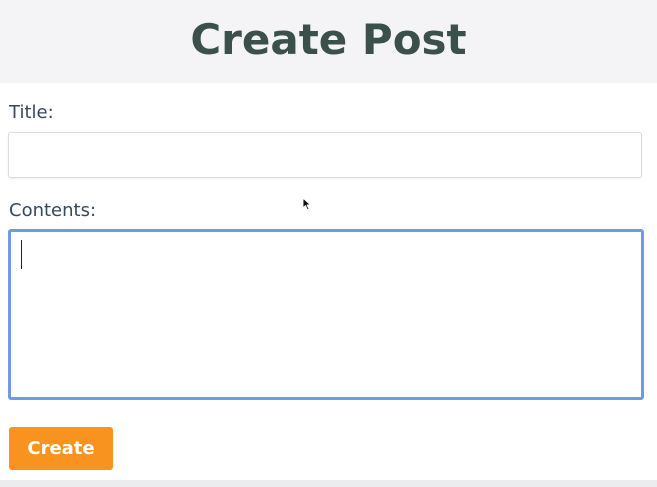 The image size is (657, 487). Describe the element at coordinates (325, 155) in the screenshot. I see `title-input` at that location.